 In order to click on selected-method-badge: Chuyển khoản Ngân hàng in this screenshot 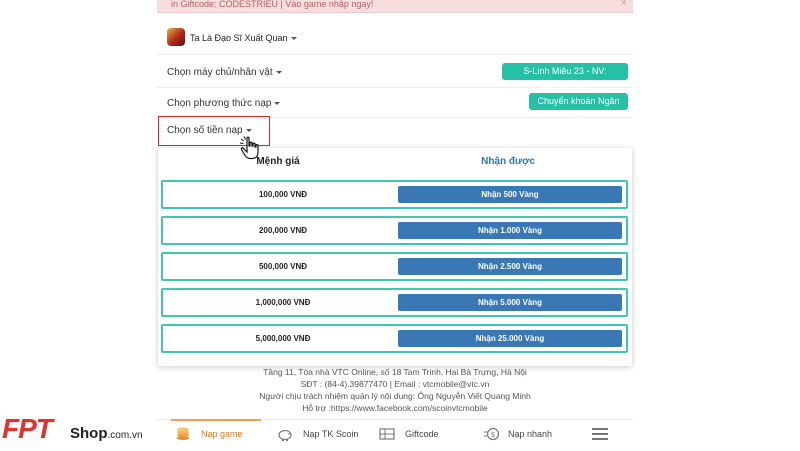, I will do `click(578, 108)`.